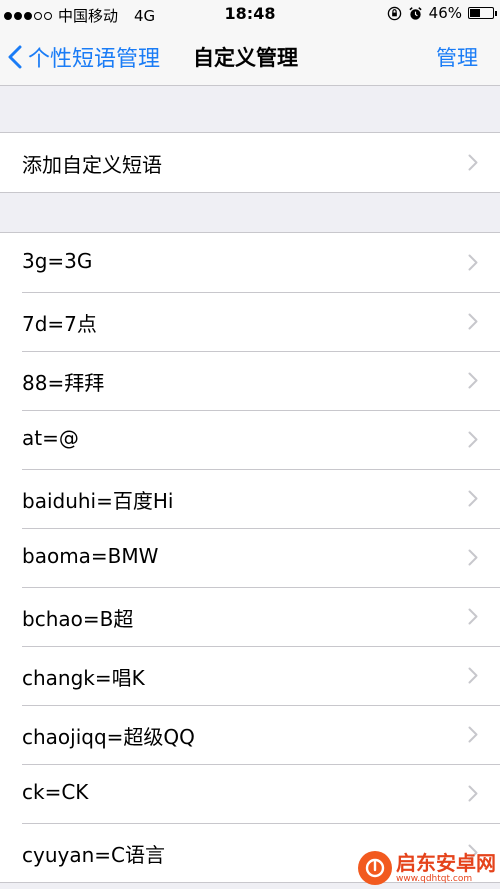 This screenshot has height=889, width=500. I want to click on back-button: 个性短语管理, so click(84, 57).